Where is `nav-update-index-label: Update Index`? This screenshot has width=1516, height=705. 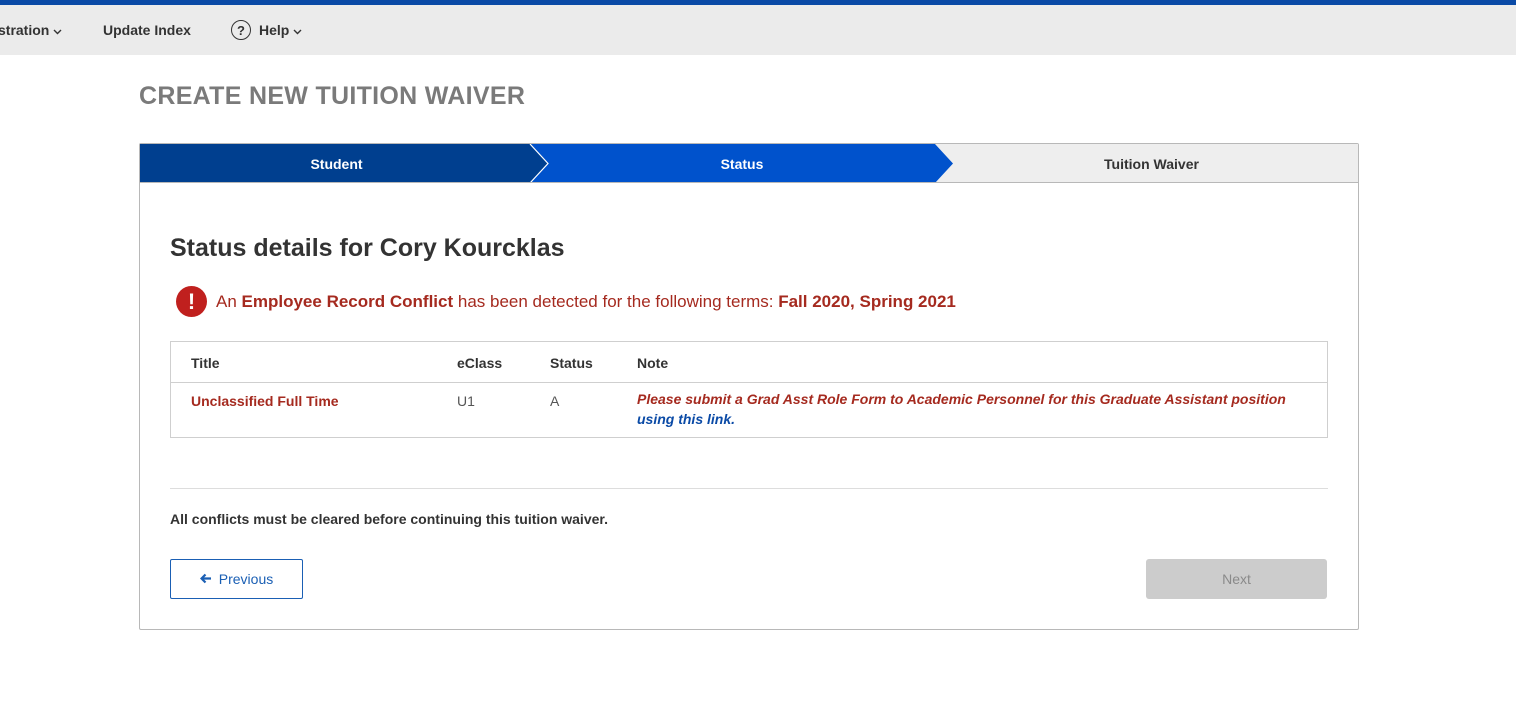 nav-update-index-label: Update Index is located at coordinates (147, 30).